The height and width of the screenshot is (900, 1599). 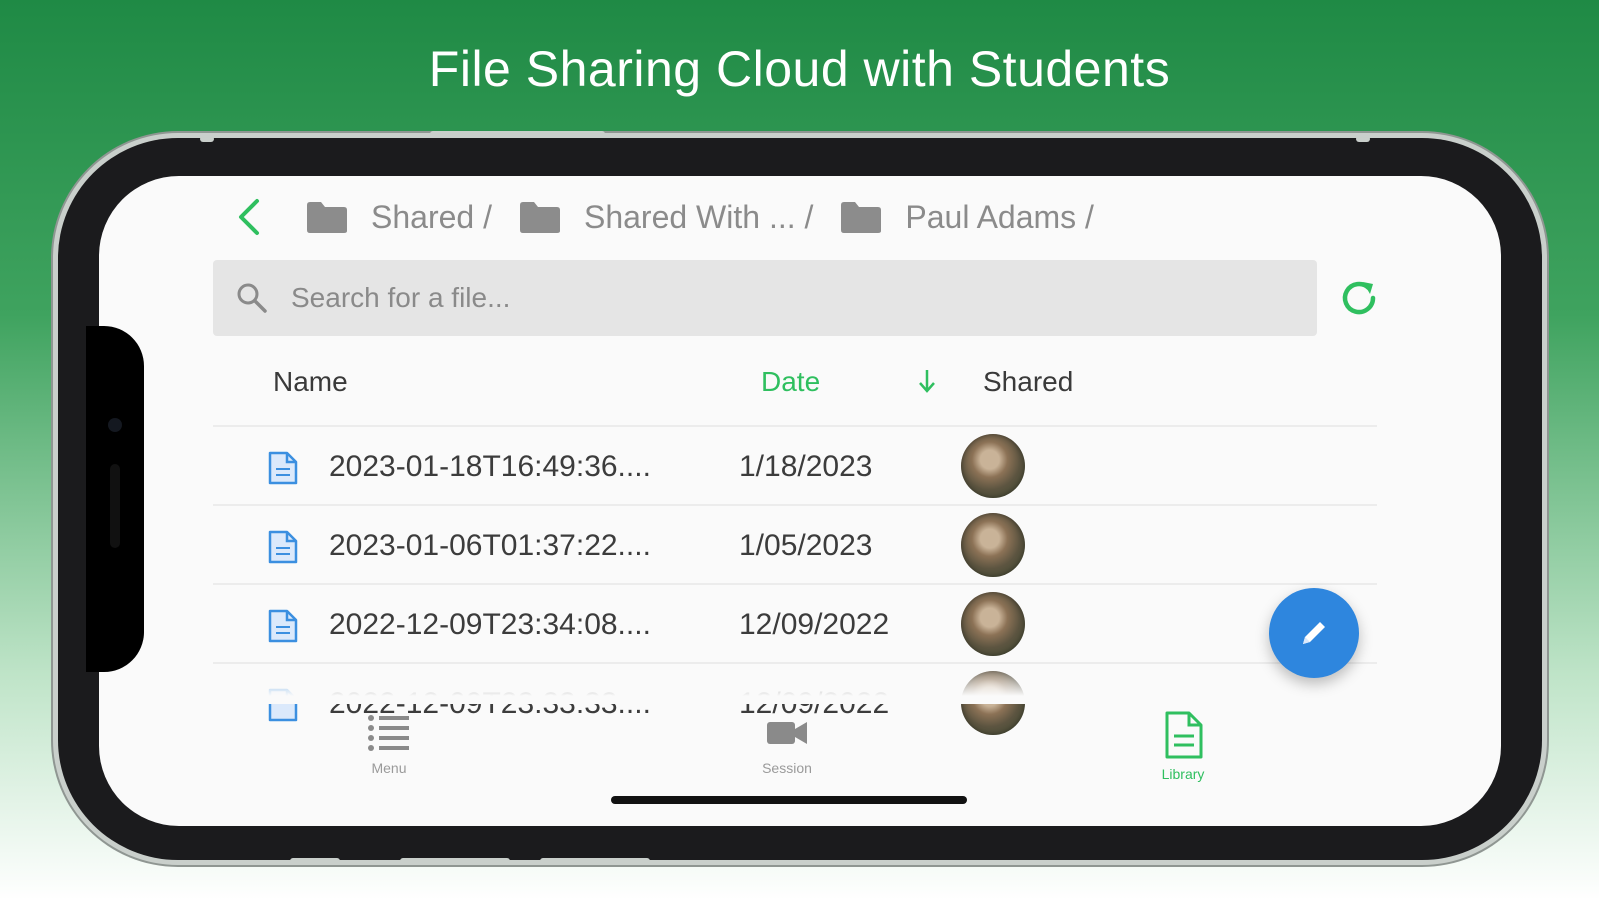 What do you see at coordinates (806, 545) in the screenshot?
I see `file-date: 1/05/2023` at bounding box center [806, 545].